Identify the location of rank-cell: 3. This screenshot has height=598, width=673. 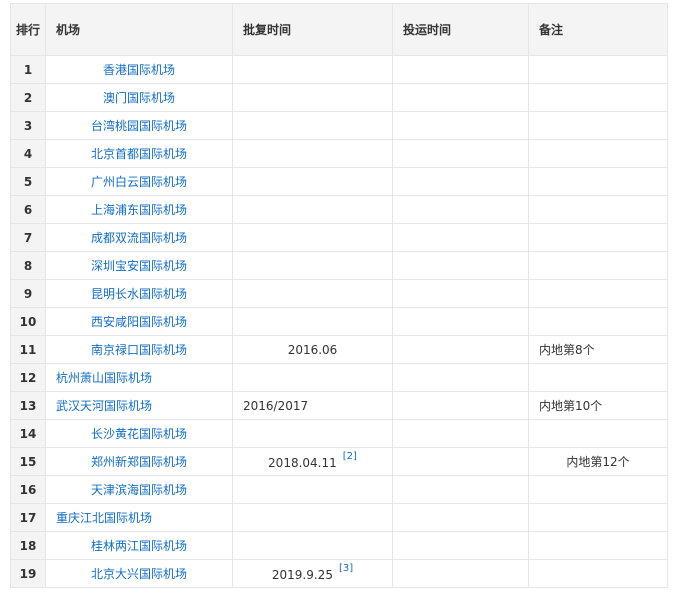
(28, 125).